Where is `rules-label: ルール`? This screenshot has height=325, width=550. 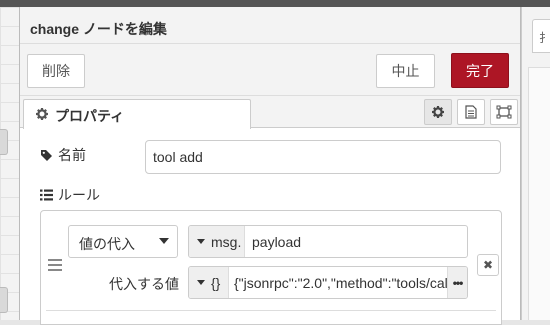 rules-label: ルール is located at coordinates (79, 195).